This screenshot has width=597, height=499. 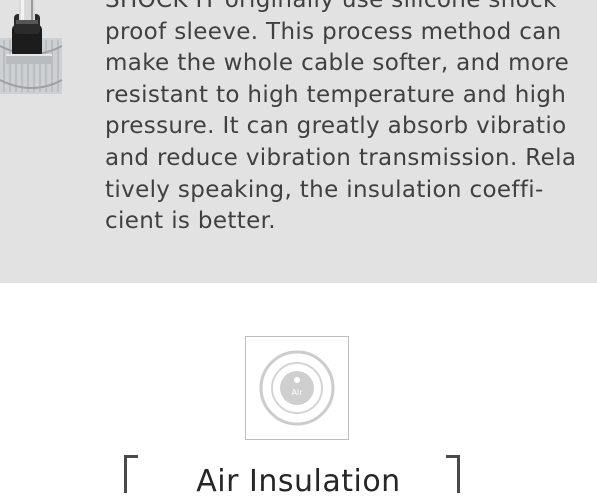 I want to click on air-icon-graphic: Air, so click(x=297, y=388).